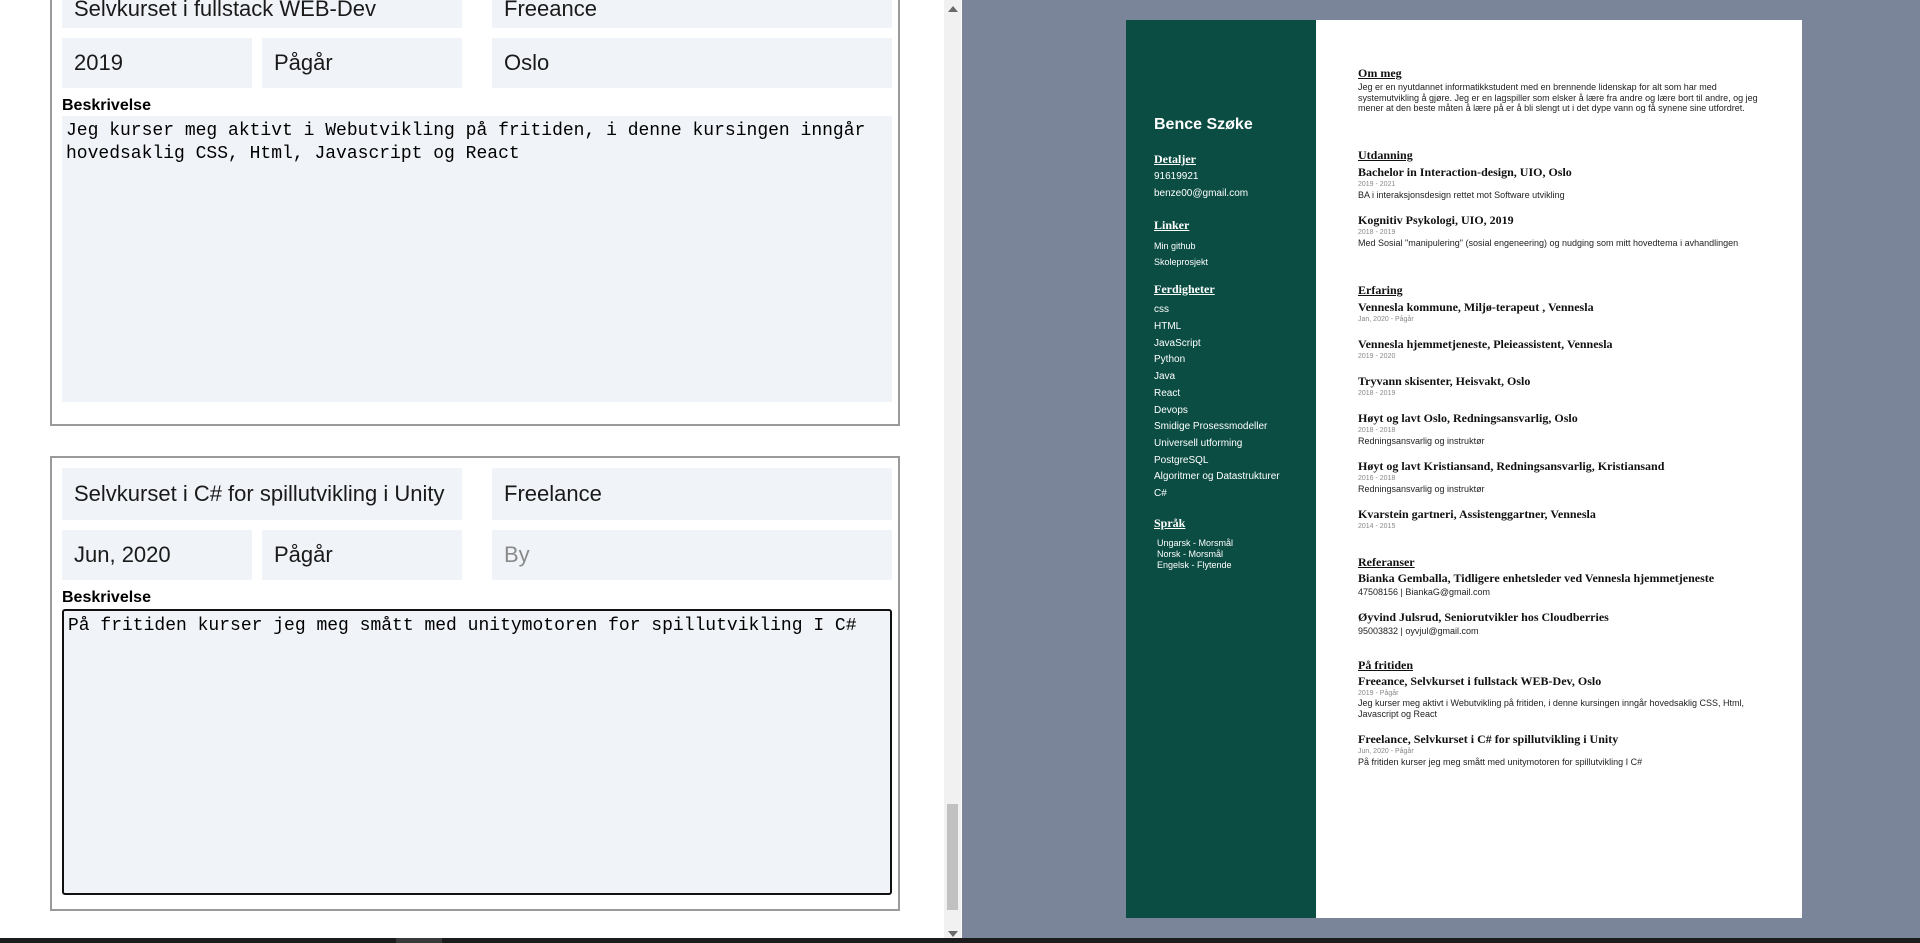 The width and height of the screenshot is (1920, 943). I want to click on skill-item: Smidige Prosessmodeller, so click(1211, 426).